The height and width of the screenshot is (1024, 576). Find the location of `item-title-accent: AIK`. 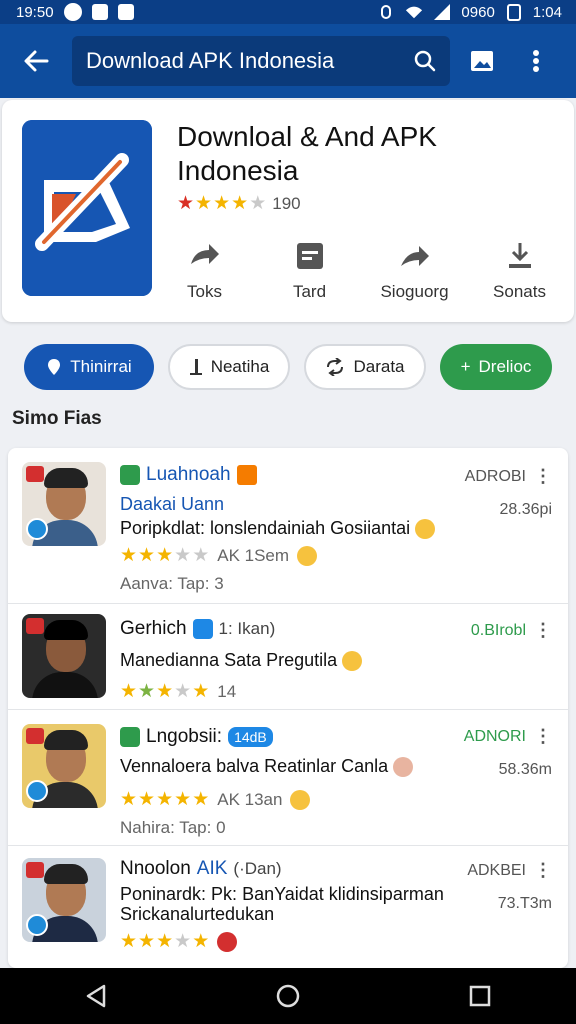

item-title-accent: AIK is located at coordinates (212, 868).